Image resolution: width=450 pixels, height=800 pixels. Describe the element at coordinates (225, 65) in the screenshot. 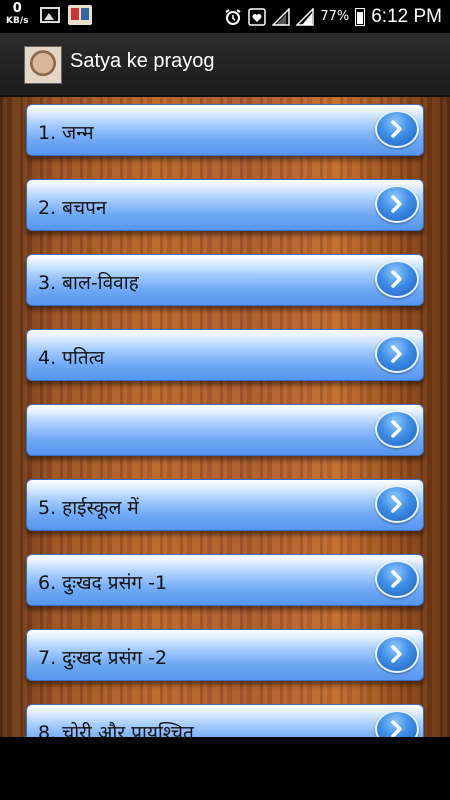

I see `action-bar: Satya ke prayog` at that location.